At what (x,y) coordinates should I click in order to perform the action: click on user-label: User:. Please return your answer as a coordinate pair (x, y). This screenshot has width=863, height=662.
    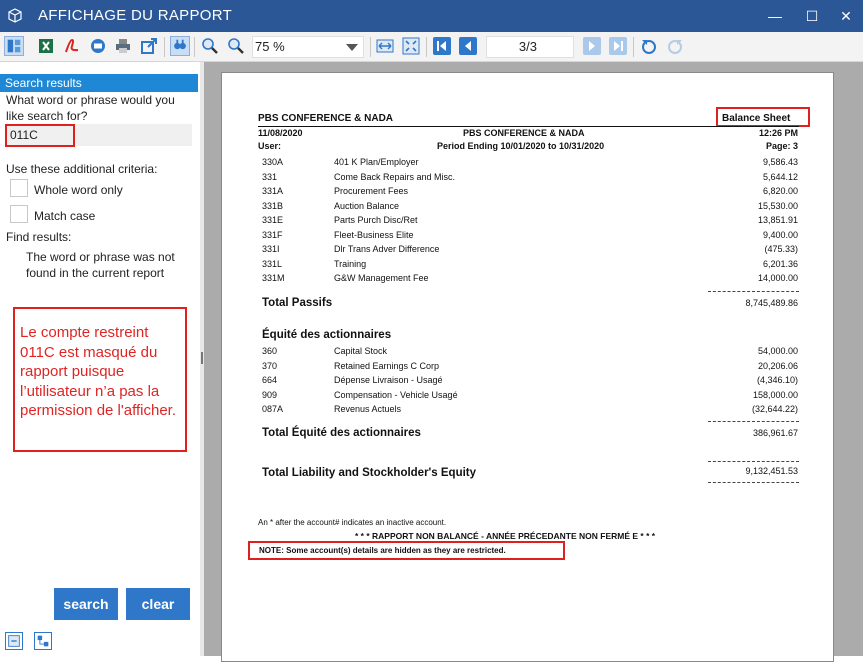
    Looking at the image, I should click on (270, 146).